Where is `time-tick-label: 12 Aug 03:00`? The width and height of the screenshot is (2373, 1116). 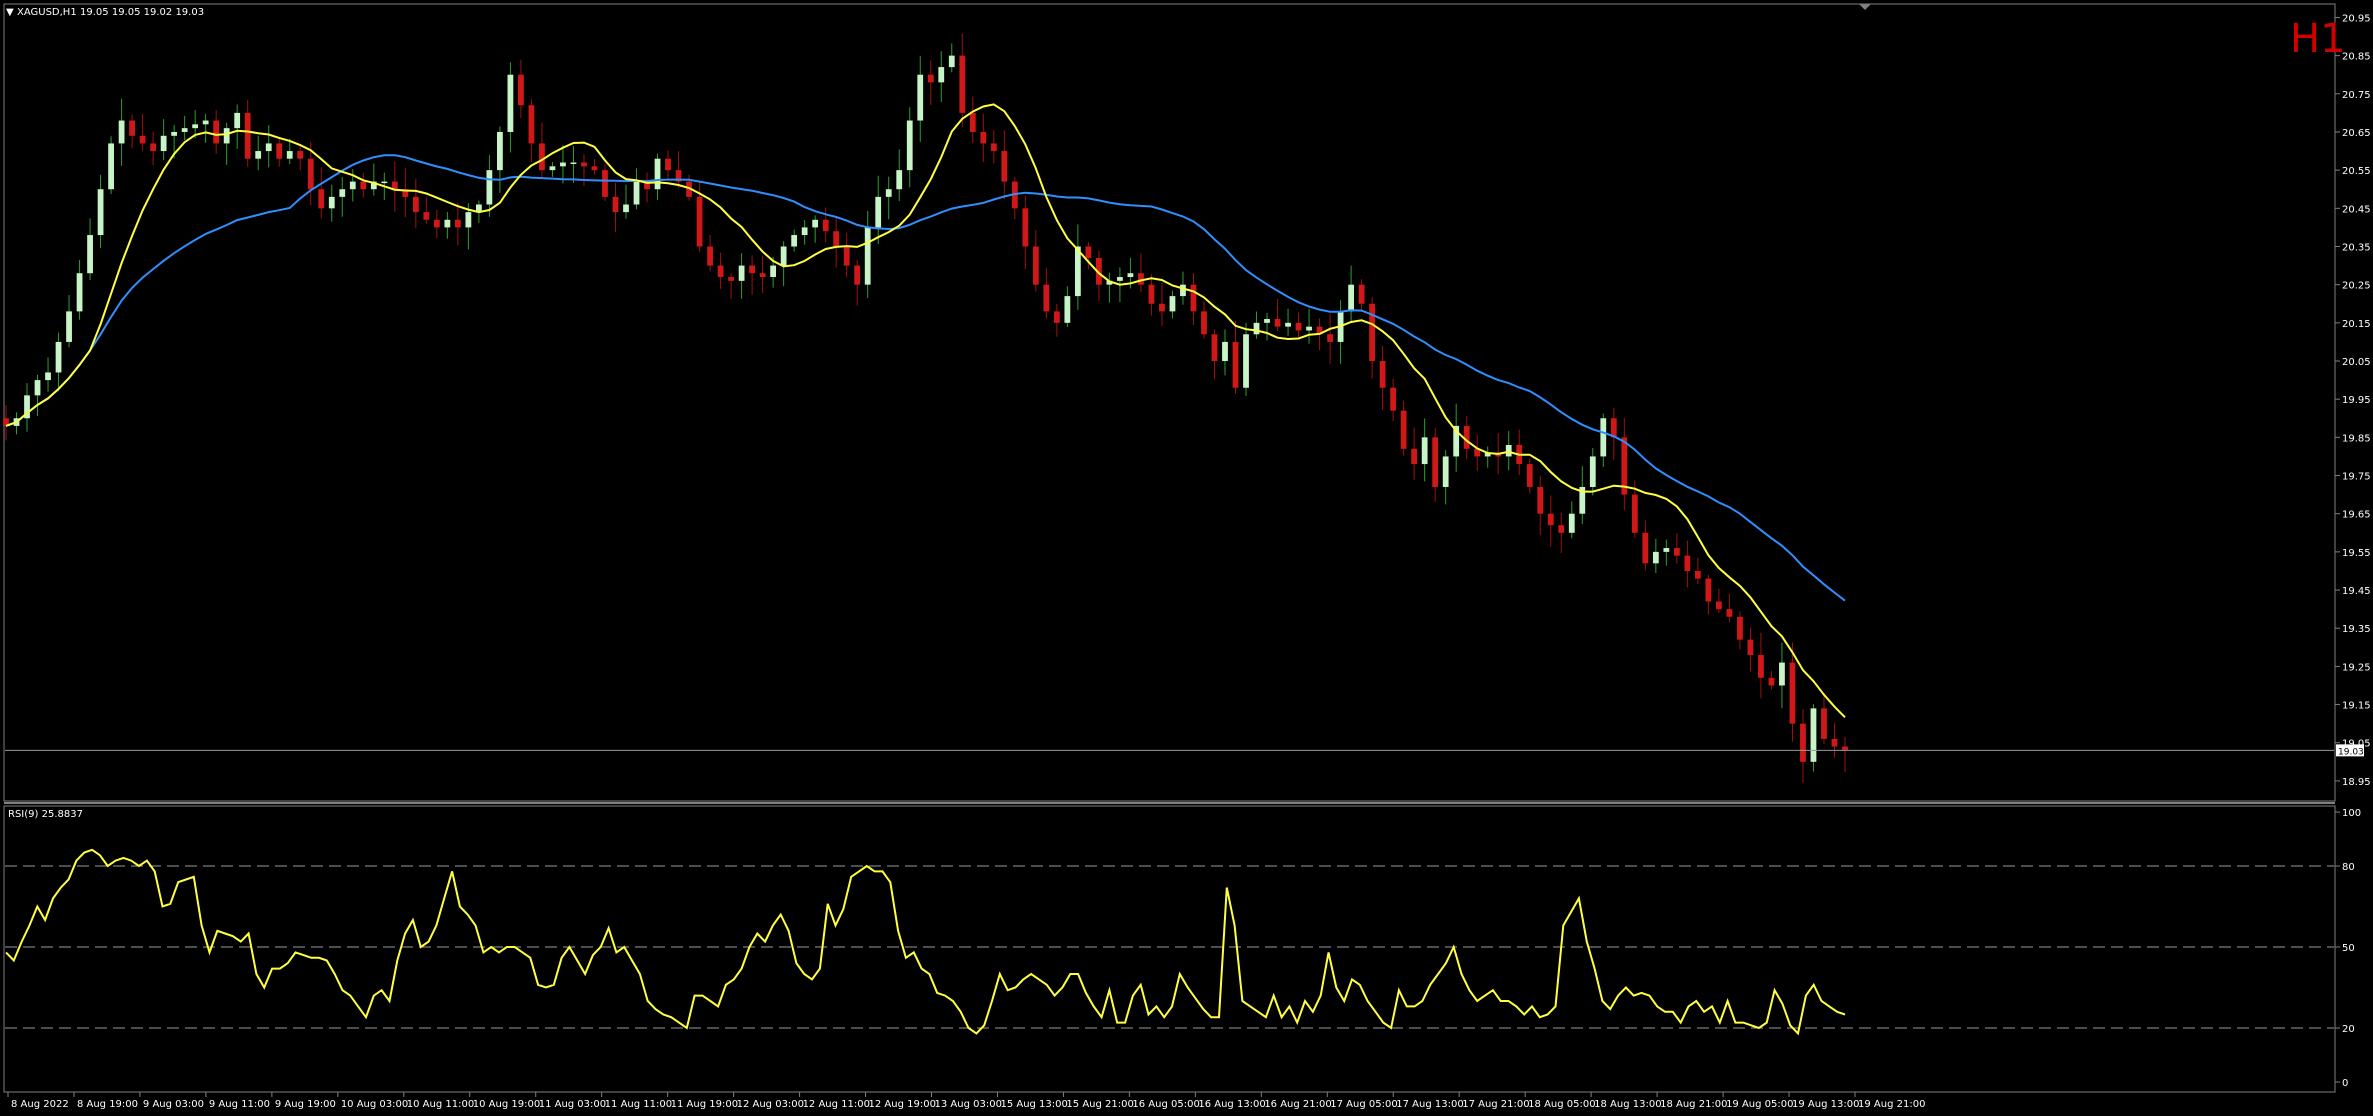 time-tick-label: 12 Aug 03:00 is located at coordinates (770, 1104).